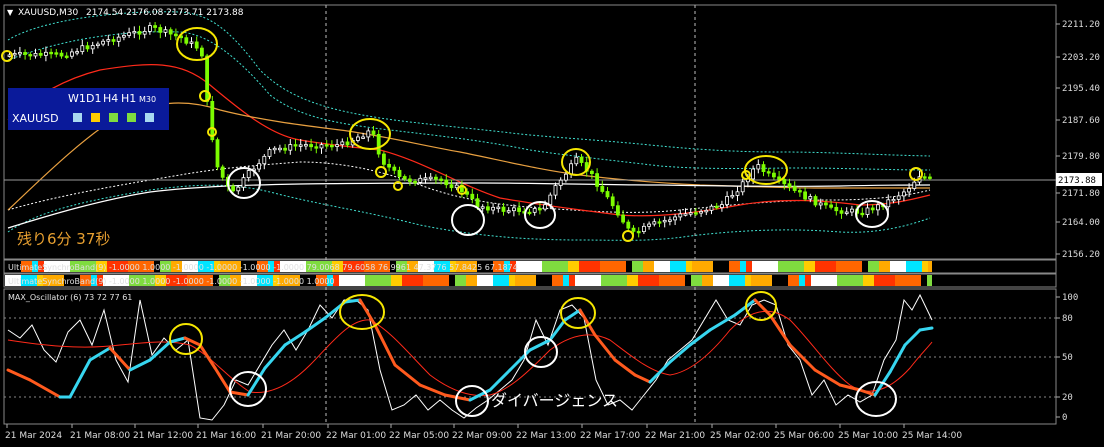 This screenshot has height=447, width=1104. What do you see at coordinates (110, 98) in the screenshot?
I see `timeframe-label-h4: H4` at bounding box center [110, 98].